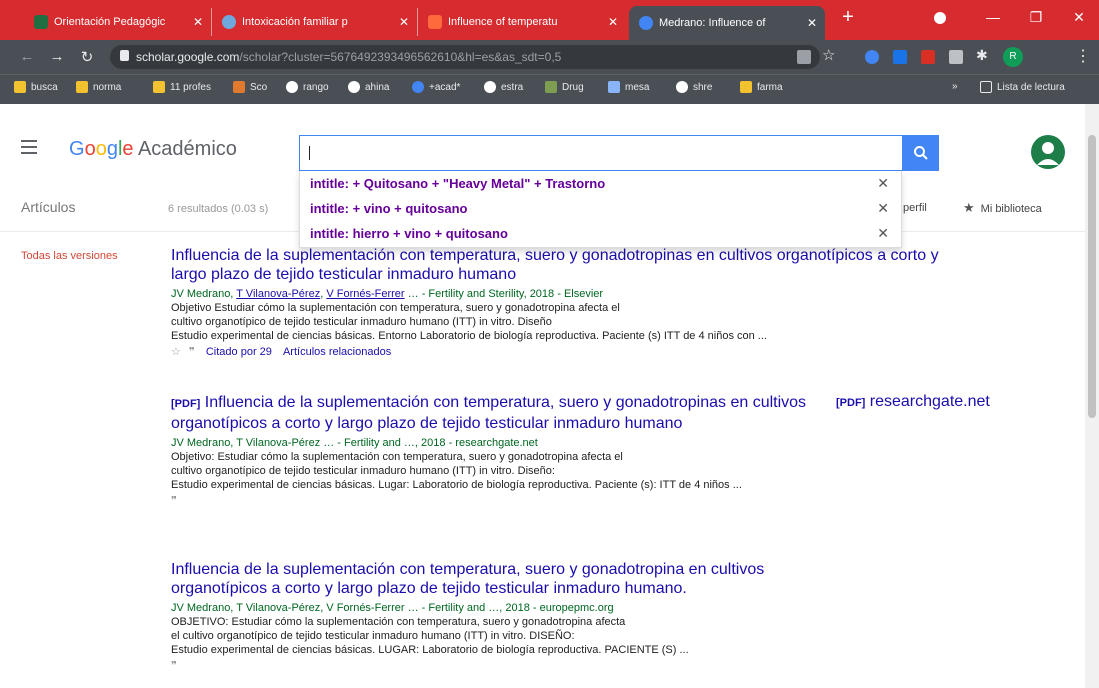  What do you see at coordinates (1036, 17) in the screenshot?
I see `maximize-icon: ❐` at bounding box center [1036, 17].